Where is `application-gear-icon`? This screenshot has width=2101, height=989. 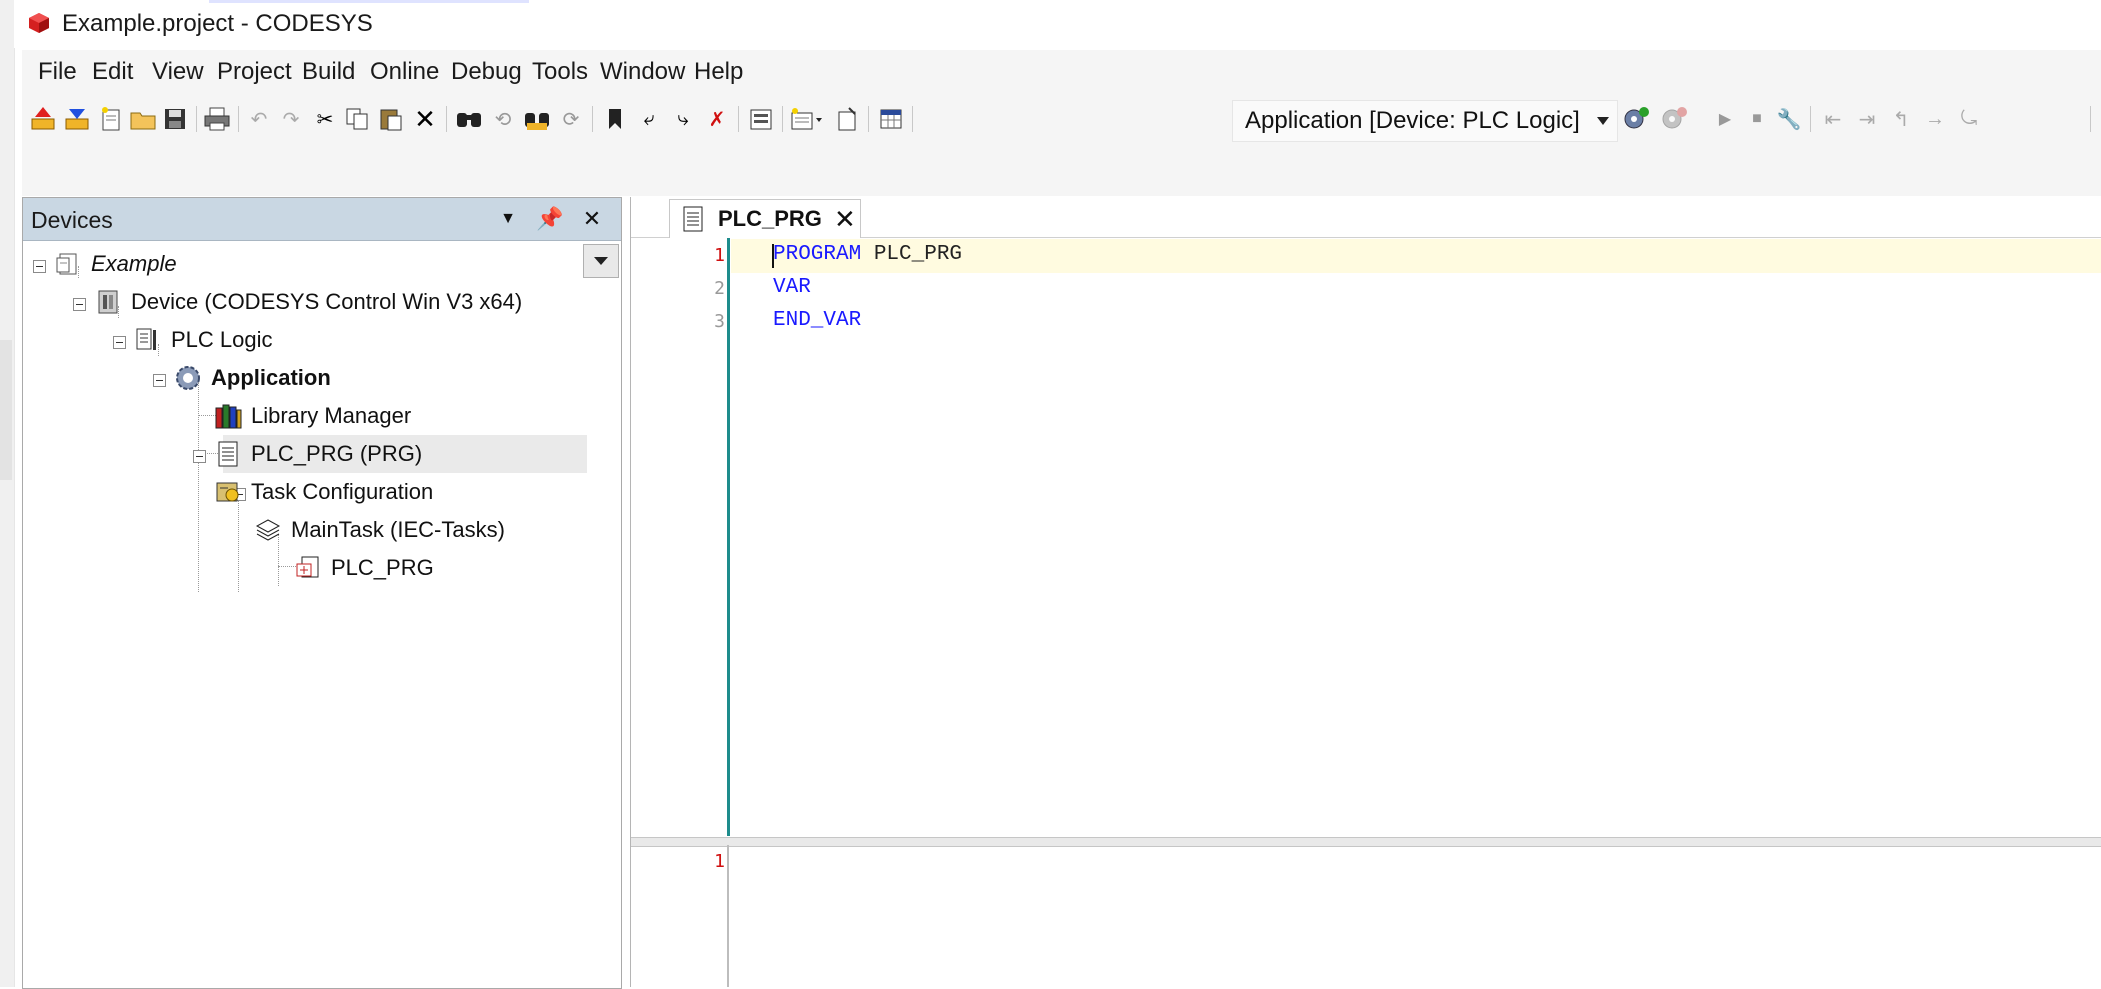
application-gear-icon is located at coordinates (188, 378).